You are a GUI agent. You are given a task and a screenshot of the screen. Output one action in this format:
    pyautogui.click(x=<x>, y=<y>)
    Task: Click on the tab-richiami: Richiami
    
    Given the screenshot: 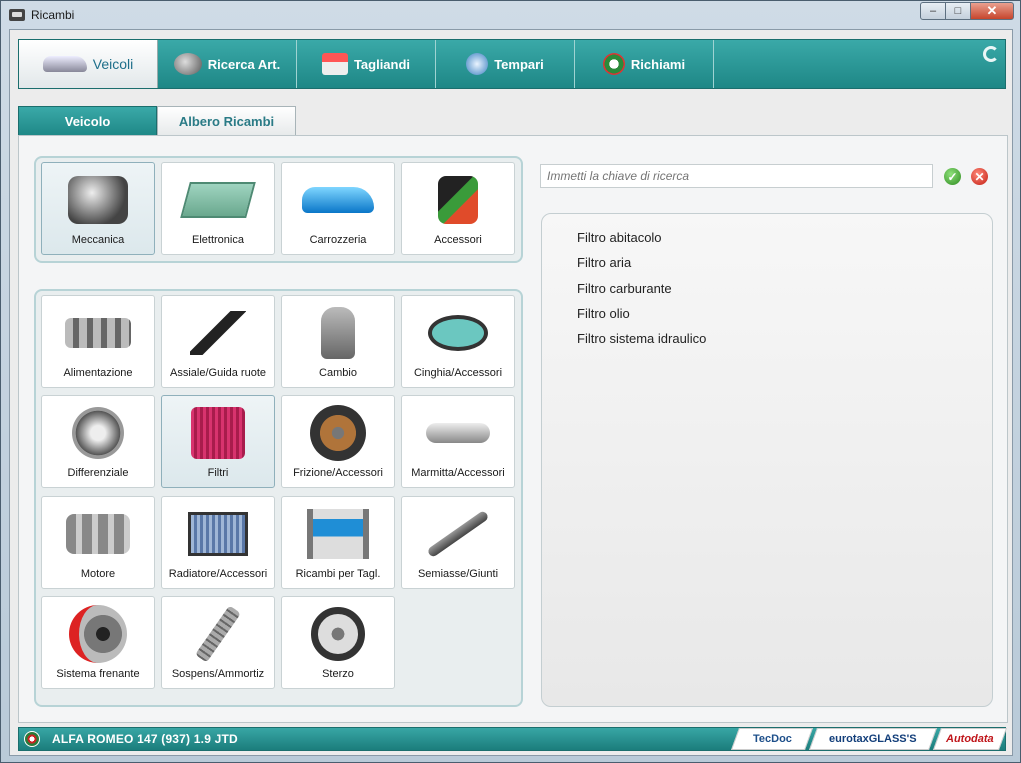 What is the action you would take?
    pyautogui.click(x=644, y=64)
    